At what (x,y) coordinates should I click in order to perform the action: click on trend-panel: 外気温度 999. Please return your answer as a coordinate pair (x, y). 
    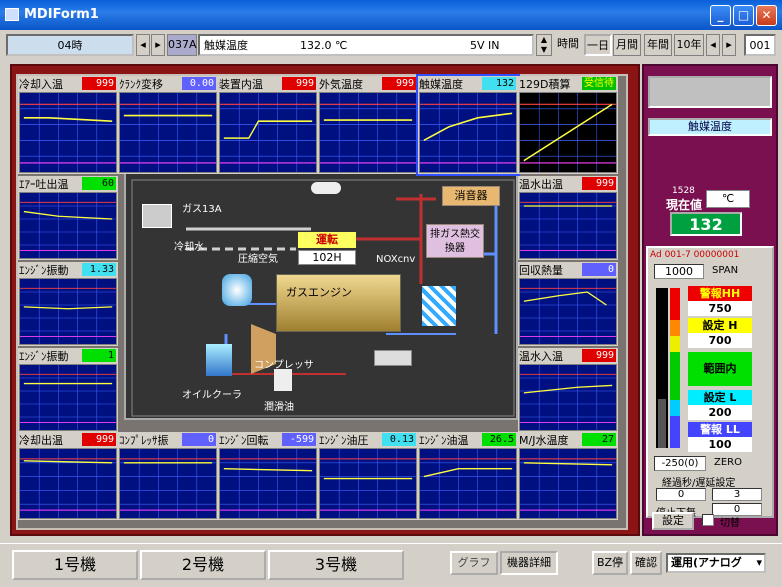
    Looking at the image, I should click on (368, 125).